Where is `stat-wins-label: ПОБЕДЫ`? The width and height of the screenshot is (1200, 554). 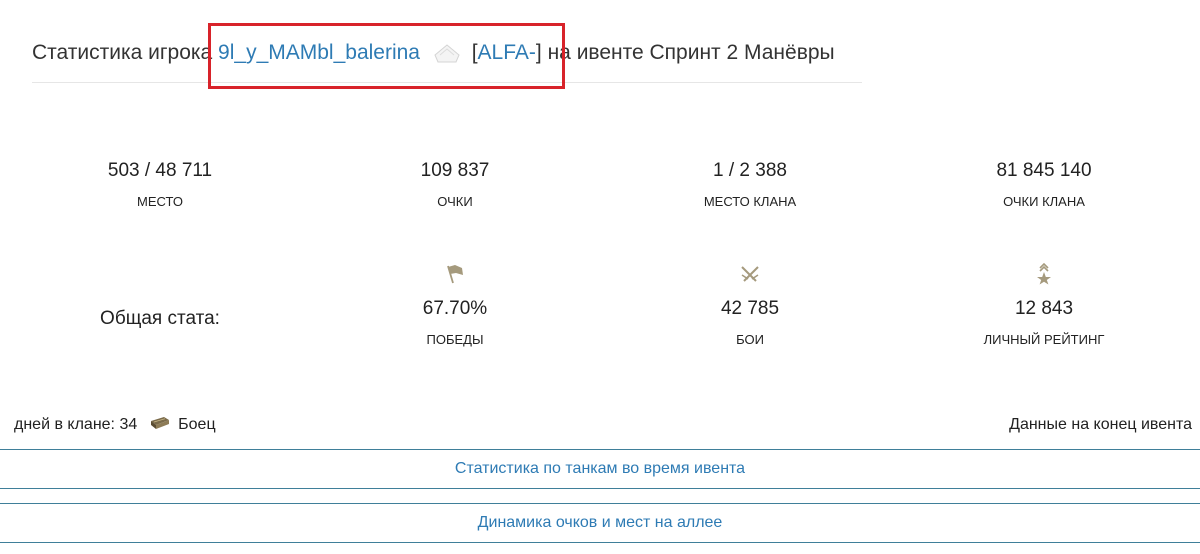 stat-wins-label: ПОБЕДЫ is located at coordinates (455, 339).